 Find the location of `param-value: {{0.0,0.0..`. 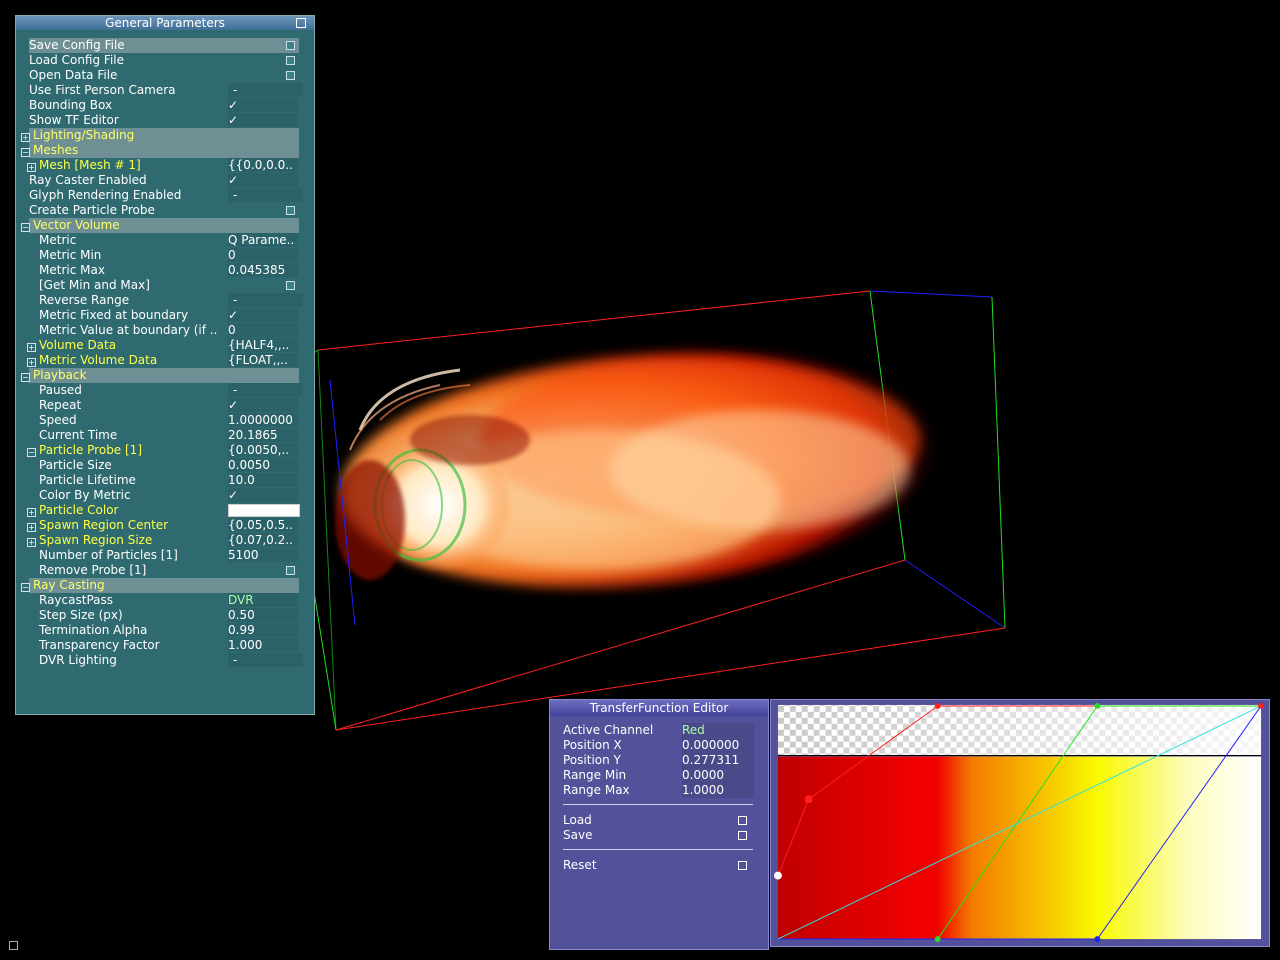

param-value: {{0.0,0.0.. is located at coordinates (263, 165).